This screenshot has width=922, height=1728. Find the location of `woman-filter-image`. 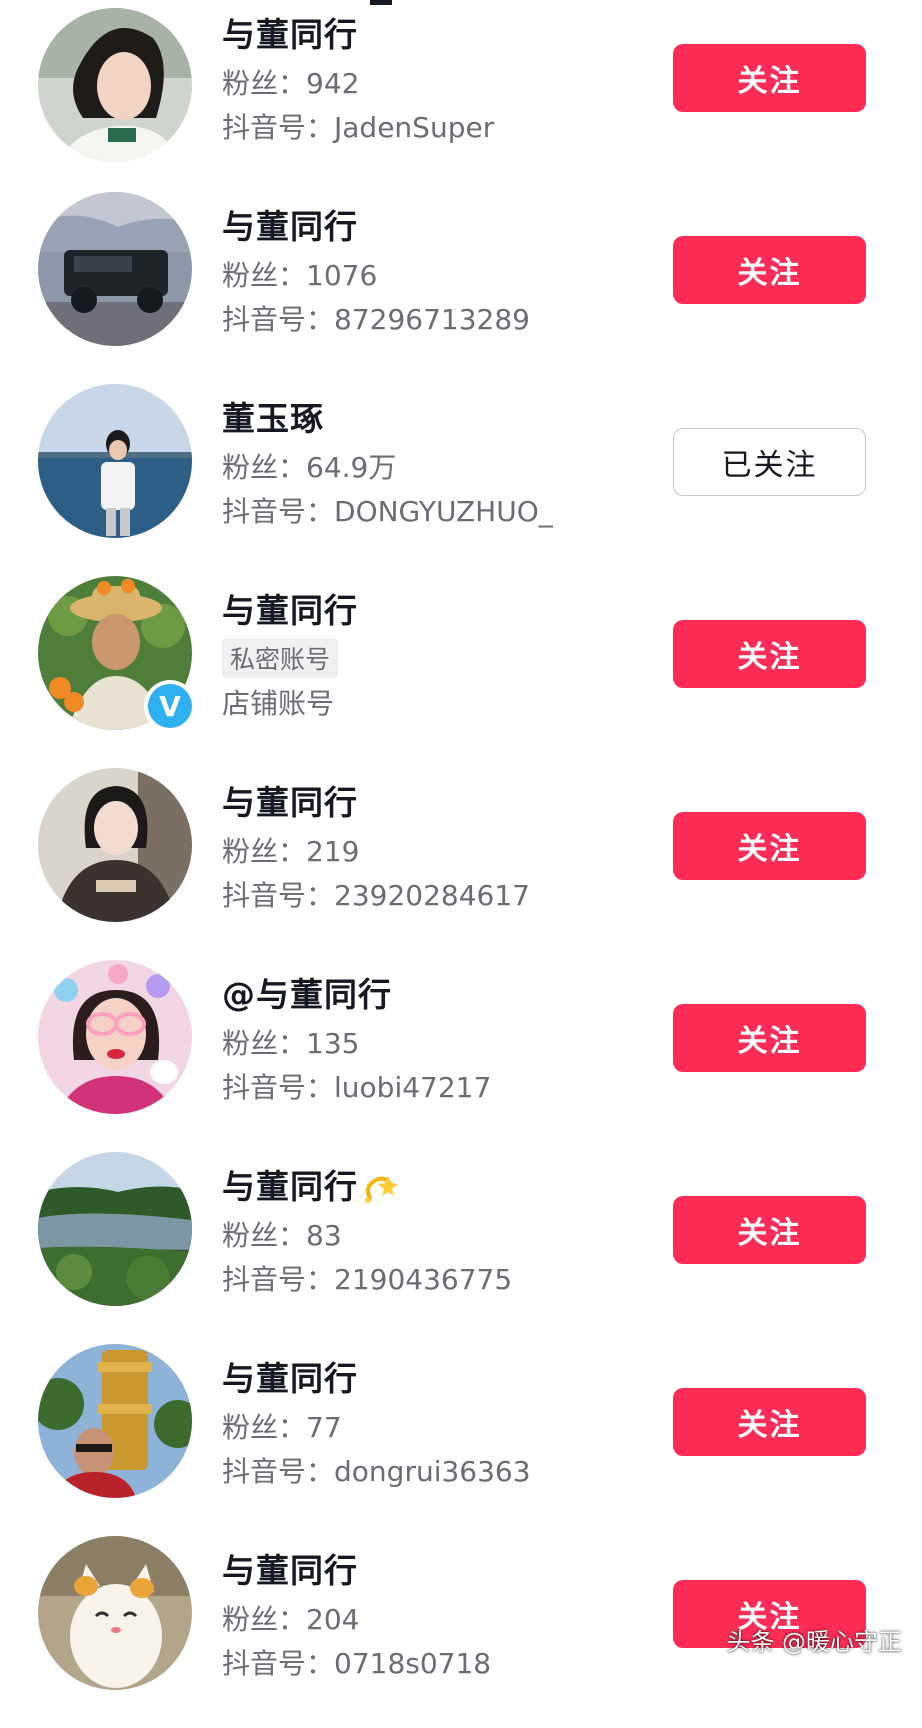

woman-filter-image is located at coordinates (115, 1037).